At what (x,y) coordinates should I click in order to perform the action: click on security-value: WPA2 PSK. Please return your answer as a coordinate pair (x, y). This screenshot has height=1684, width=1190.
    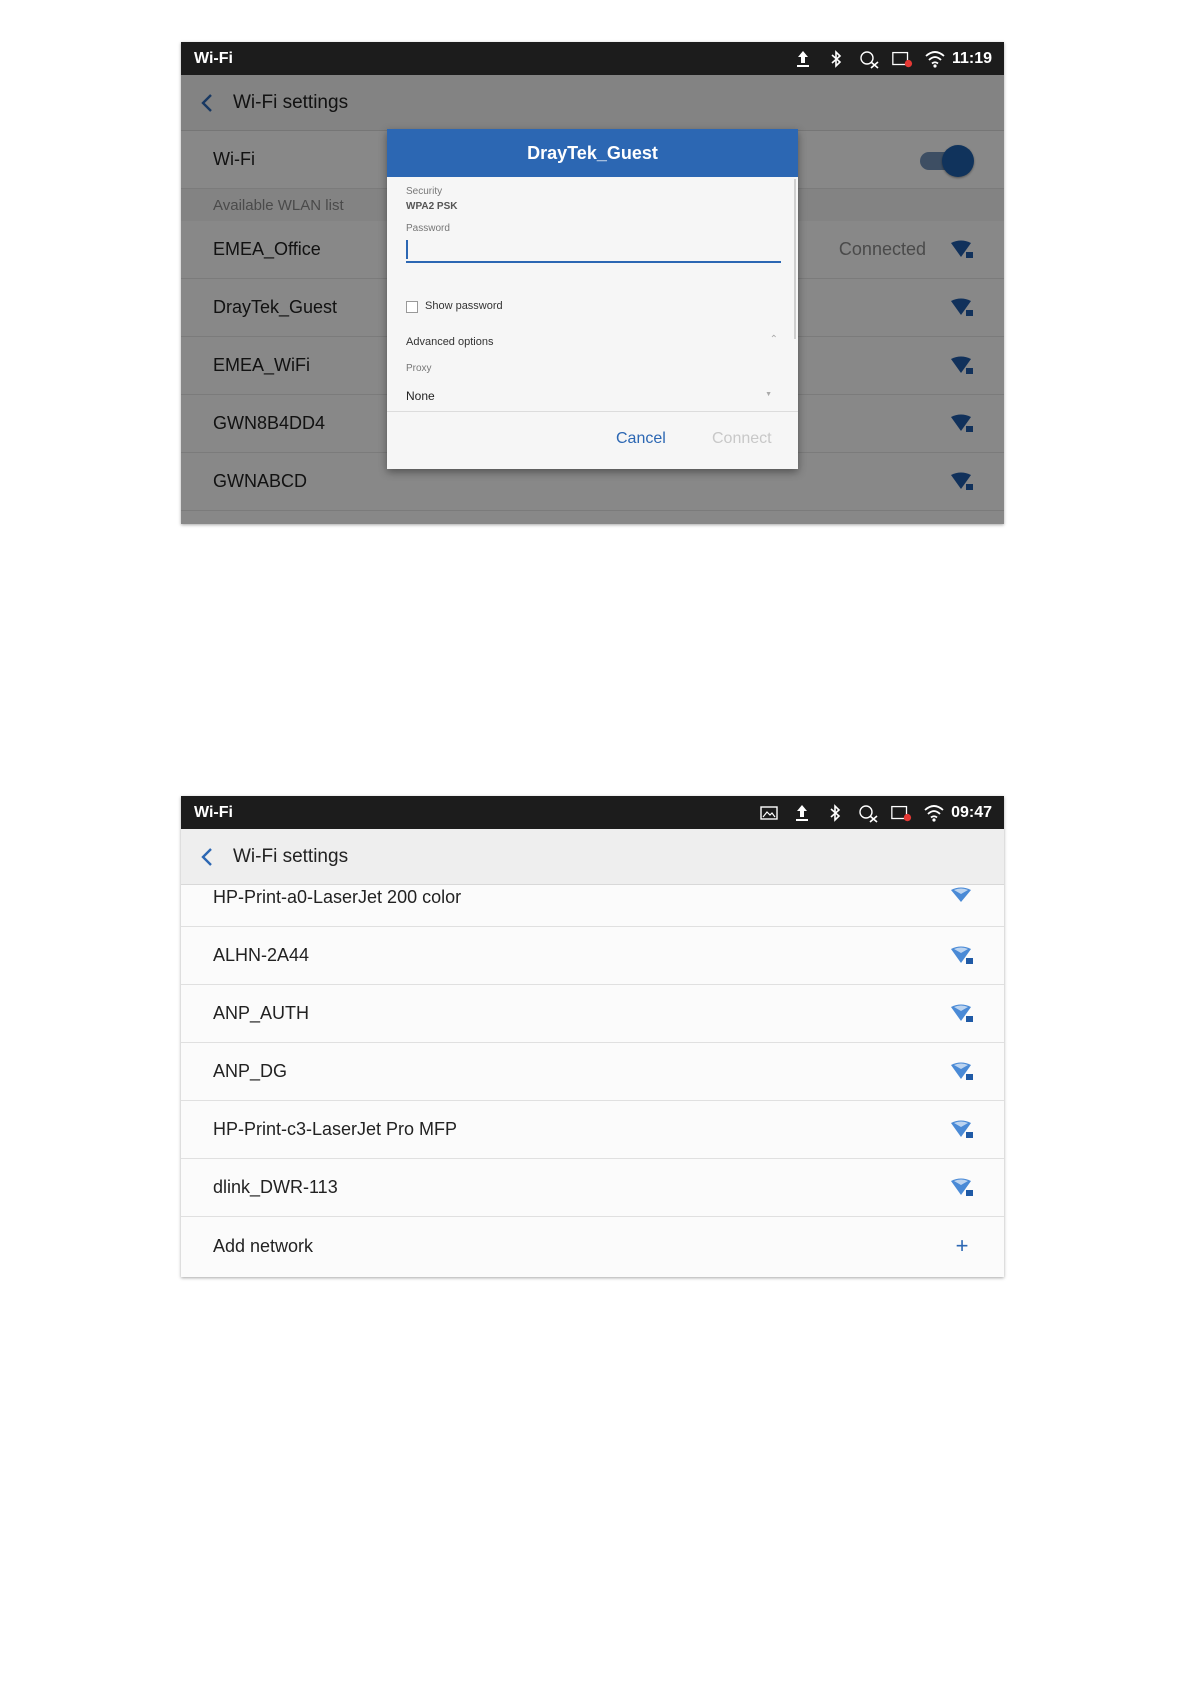
    Looking at the image, I should click on (432, 206).